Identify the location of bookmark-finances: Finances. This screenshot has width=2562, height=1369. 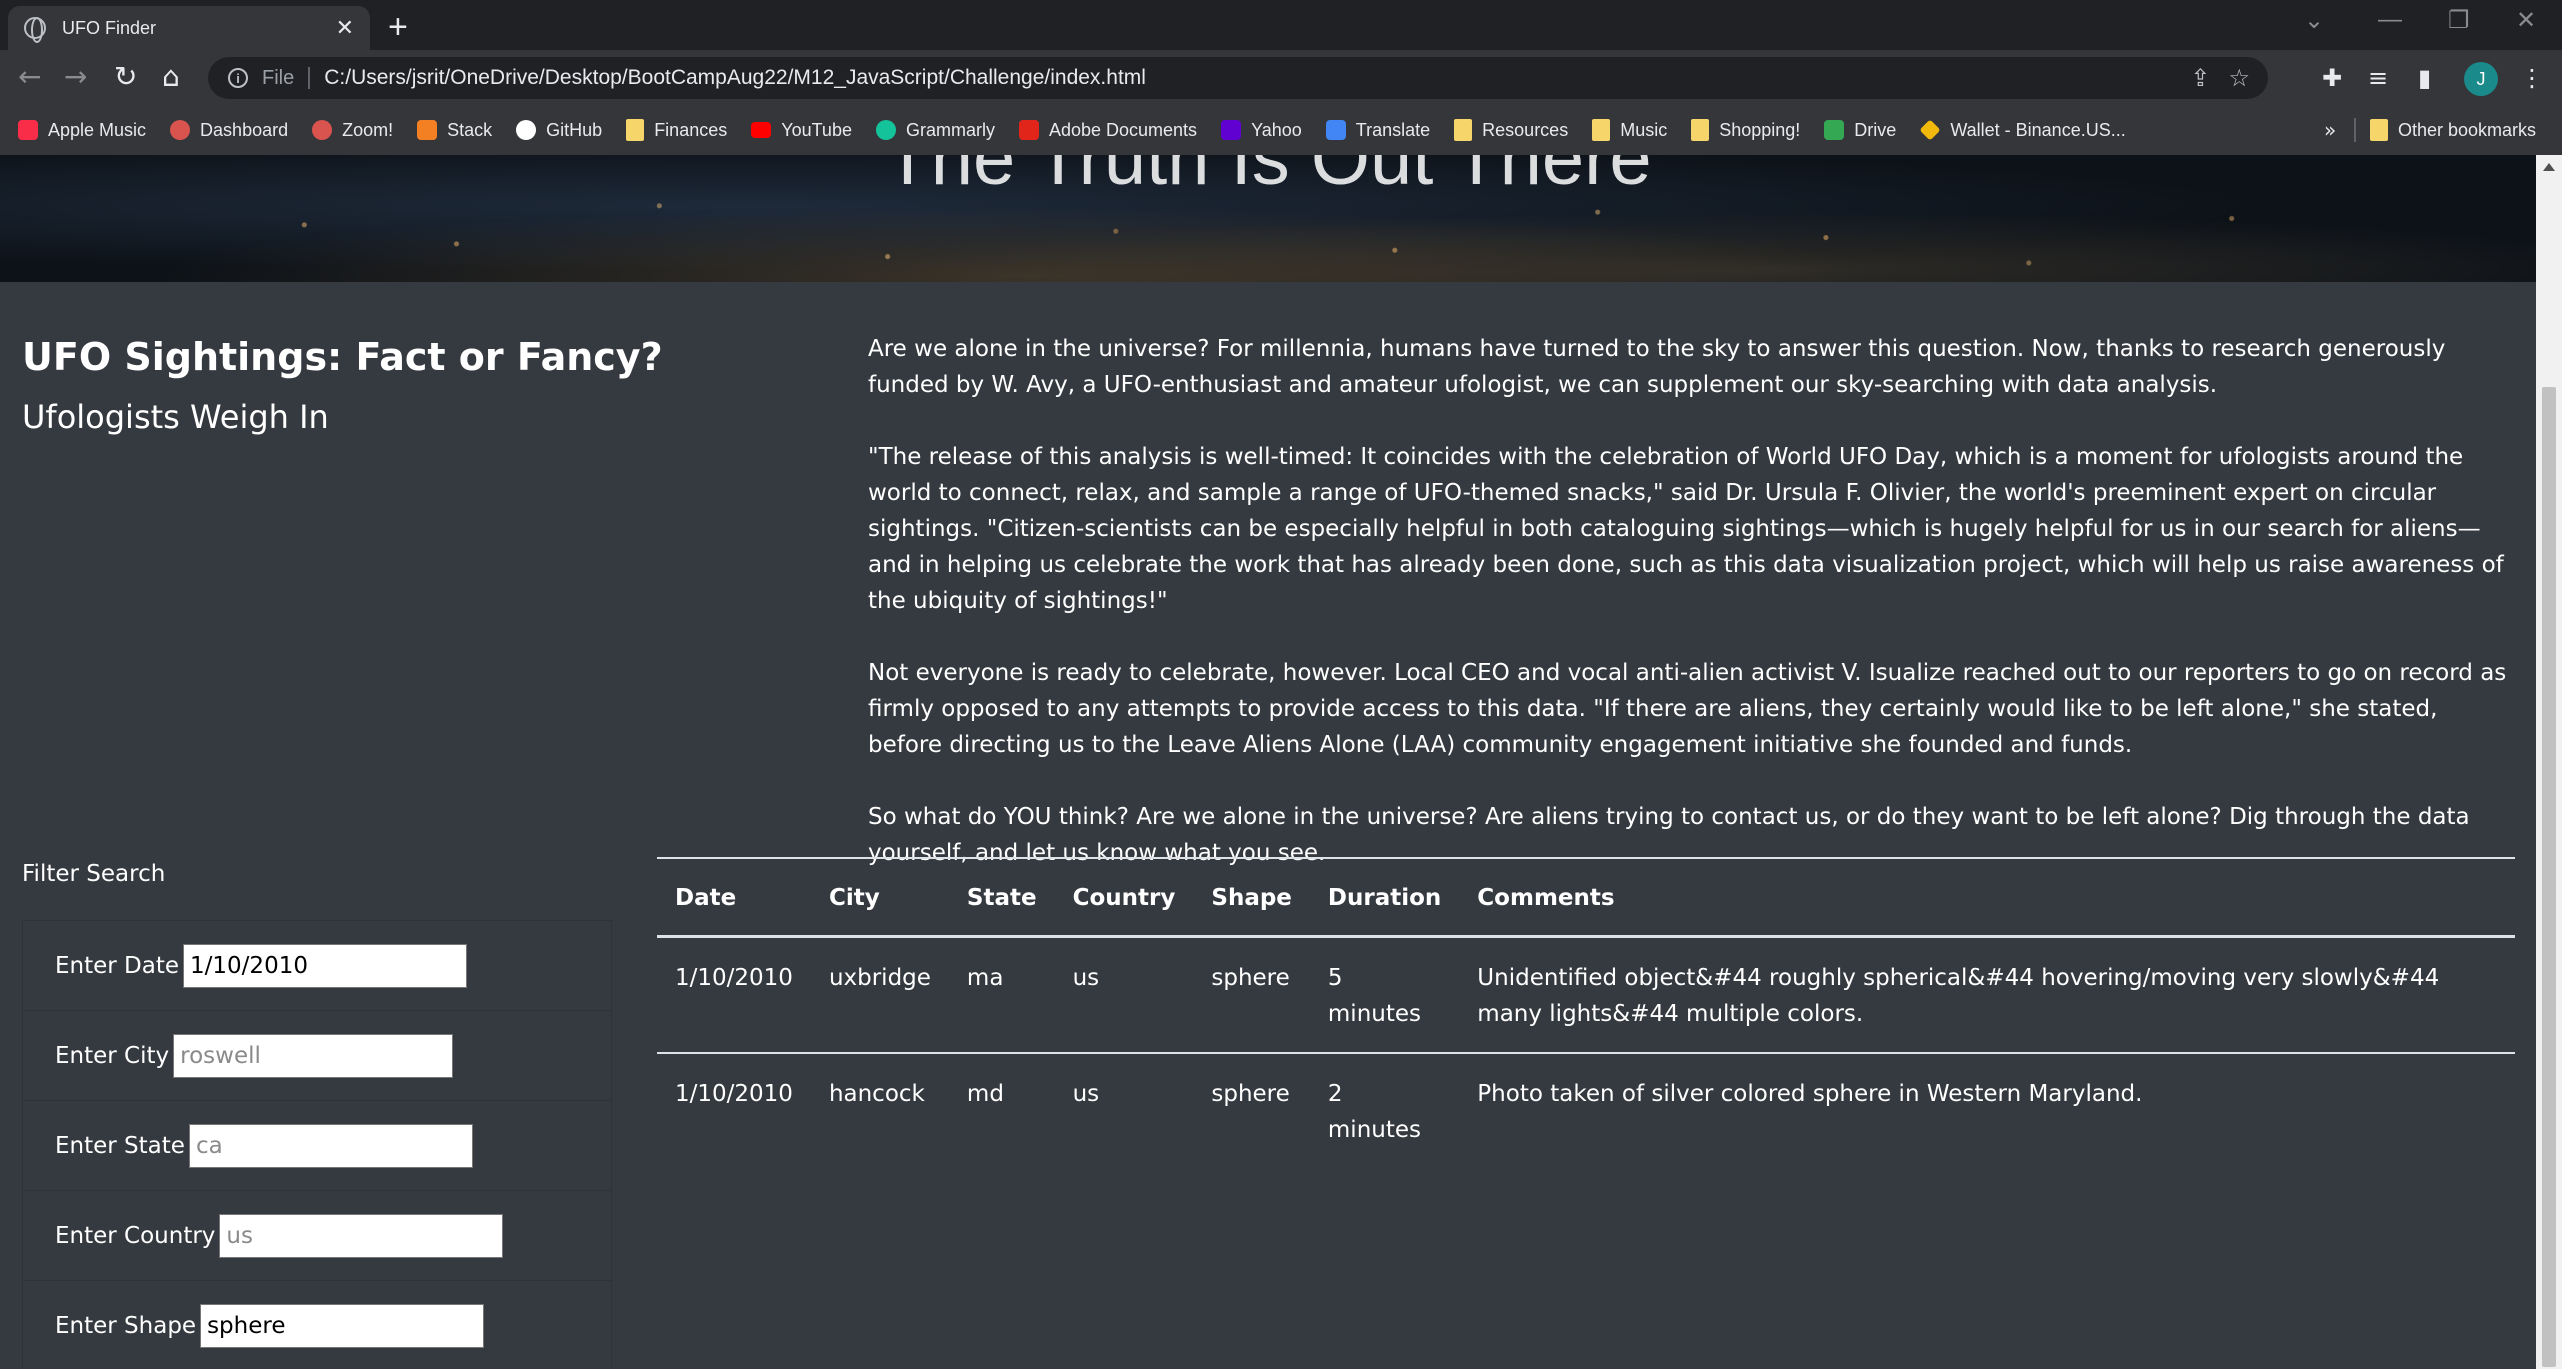
(676, 130).